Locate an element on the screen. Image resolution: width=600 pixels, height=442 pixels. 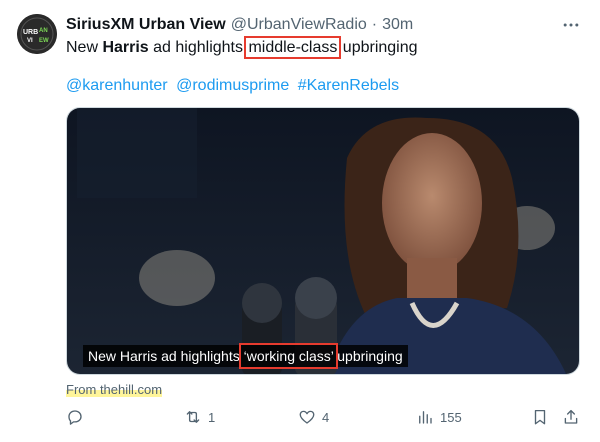
reply-button is located at coordinates (78, 417).